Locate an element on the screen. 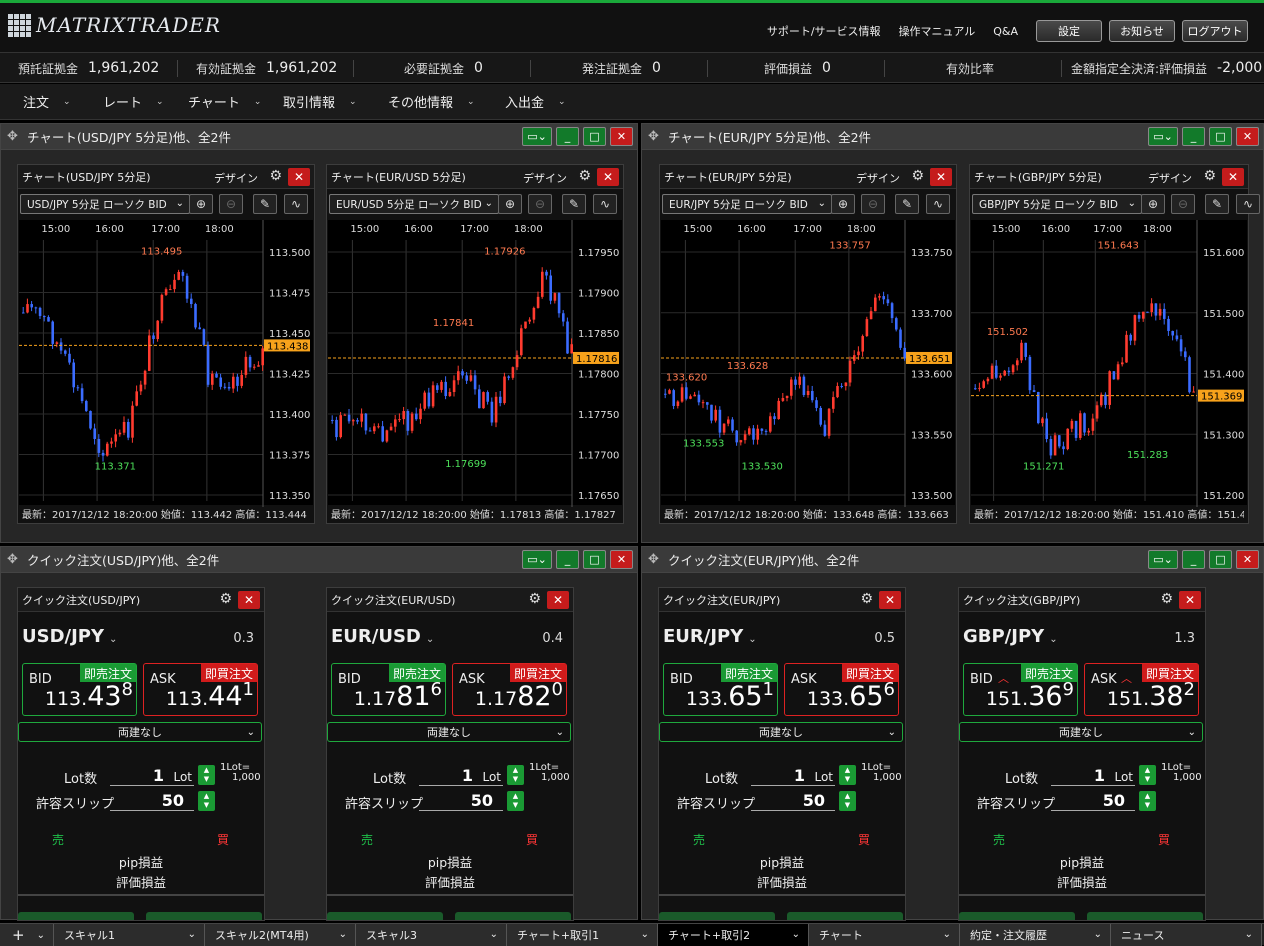 This screenshot has width=1264, height=946. bid-quote-button: BID 即売注文 133.651 is located at coordinates (720, 689).